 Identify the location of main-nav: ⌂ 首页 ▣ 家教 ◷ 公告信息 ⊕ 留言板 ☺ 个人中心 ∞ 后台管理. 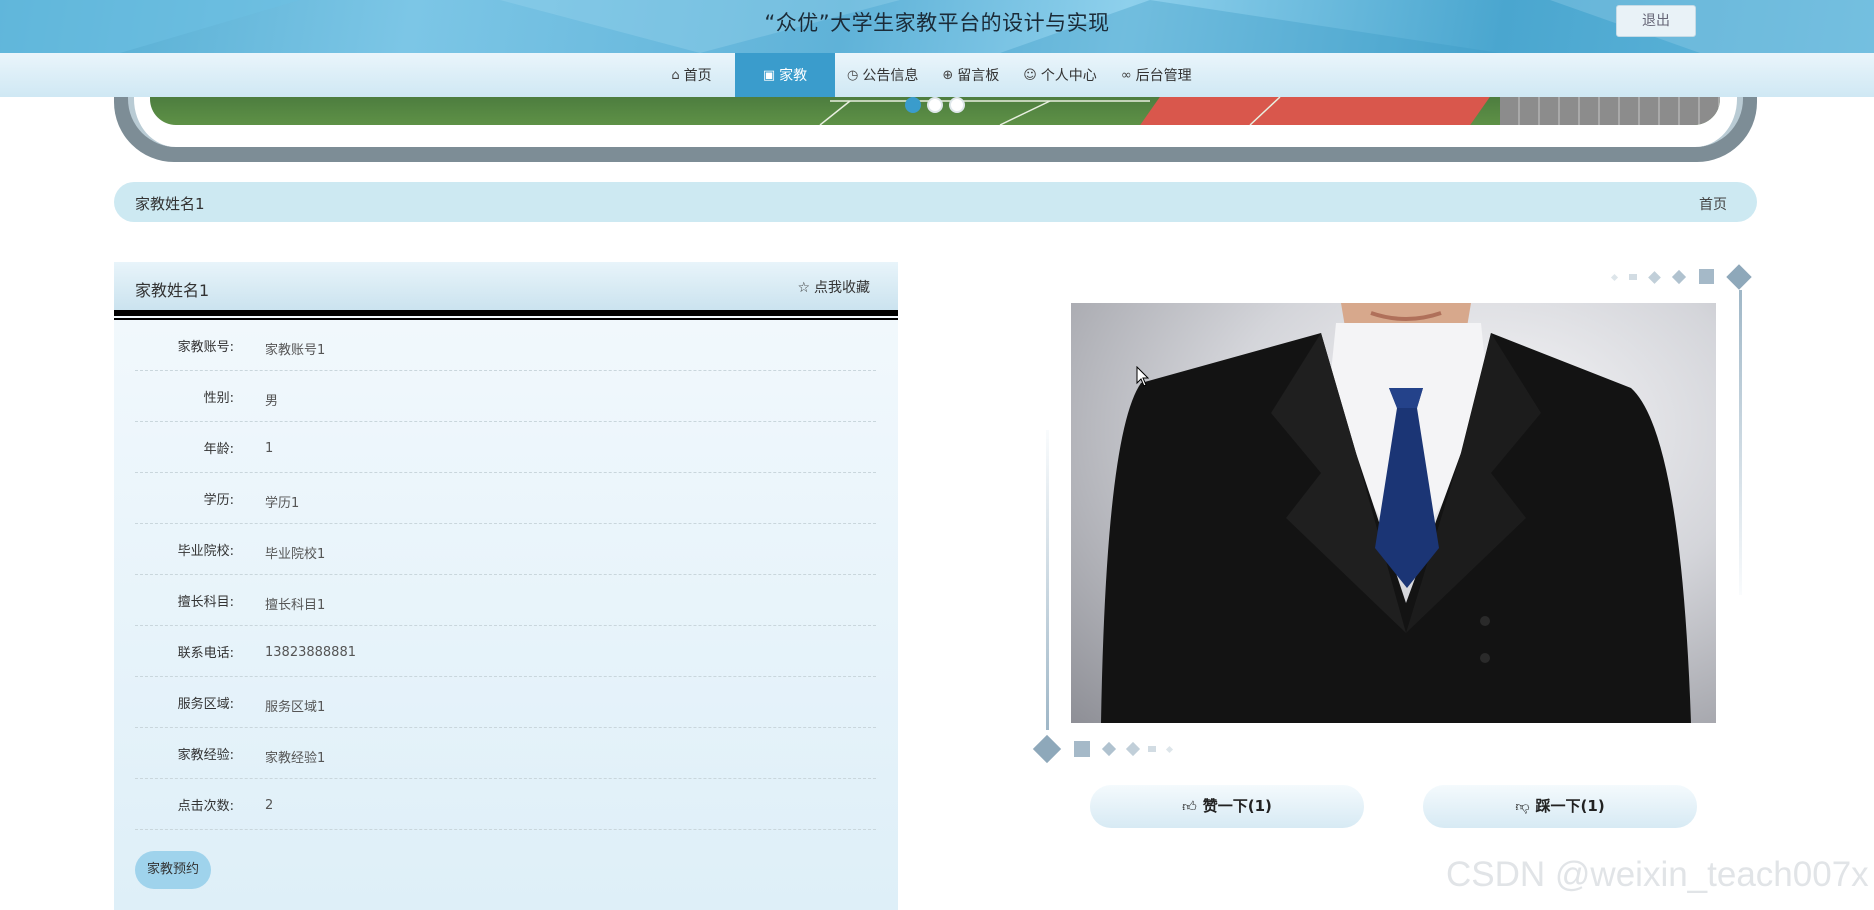
(937, 75).